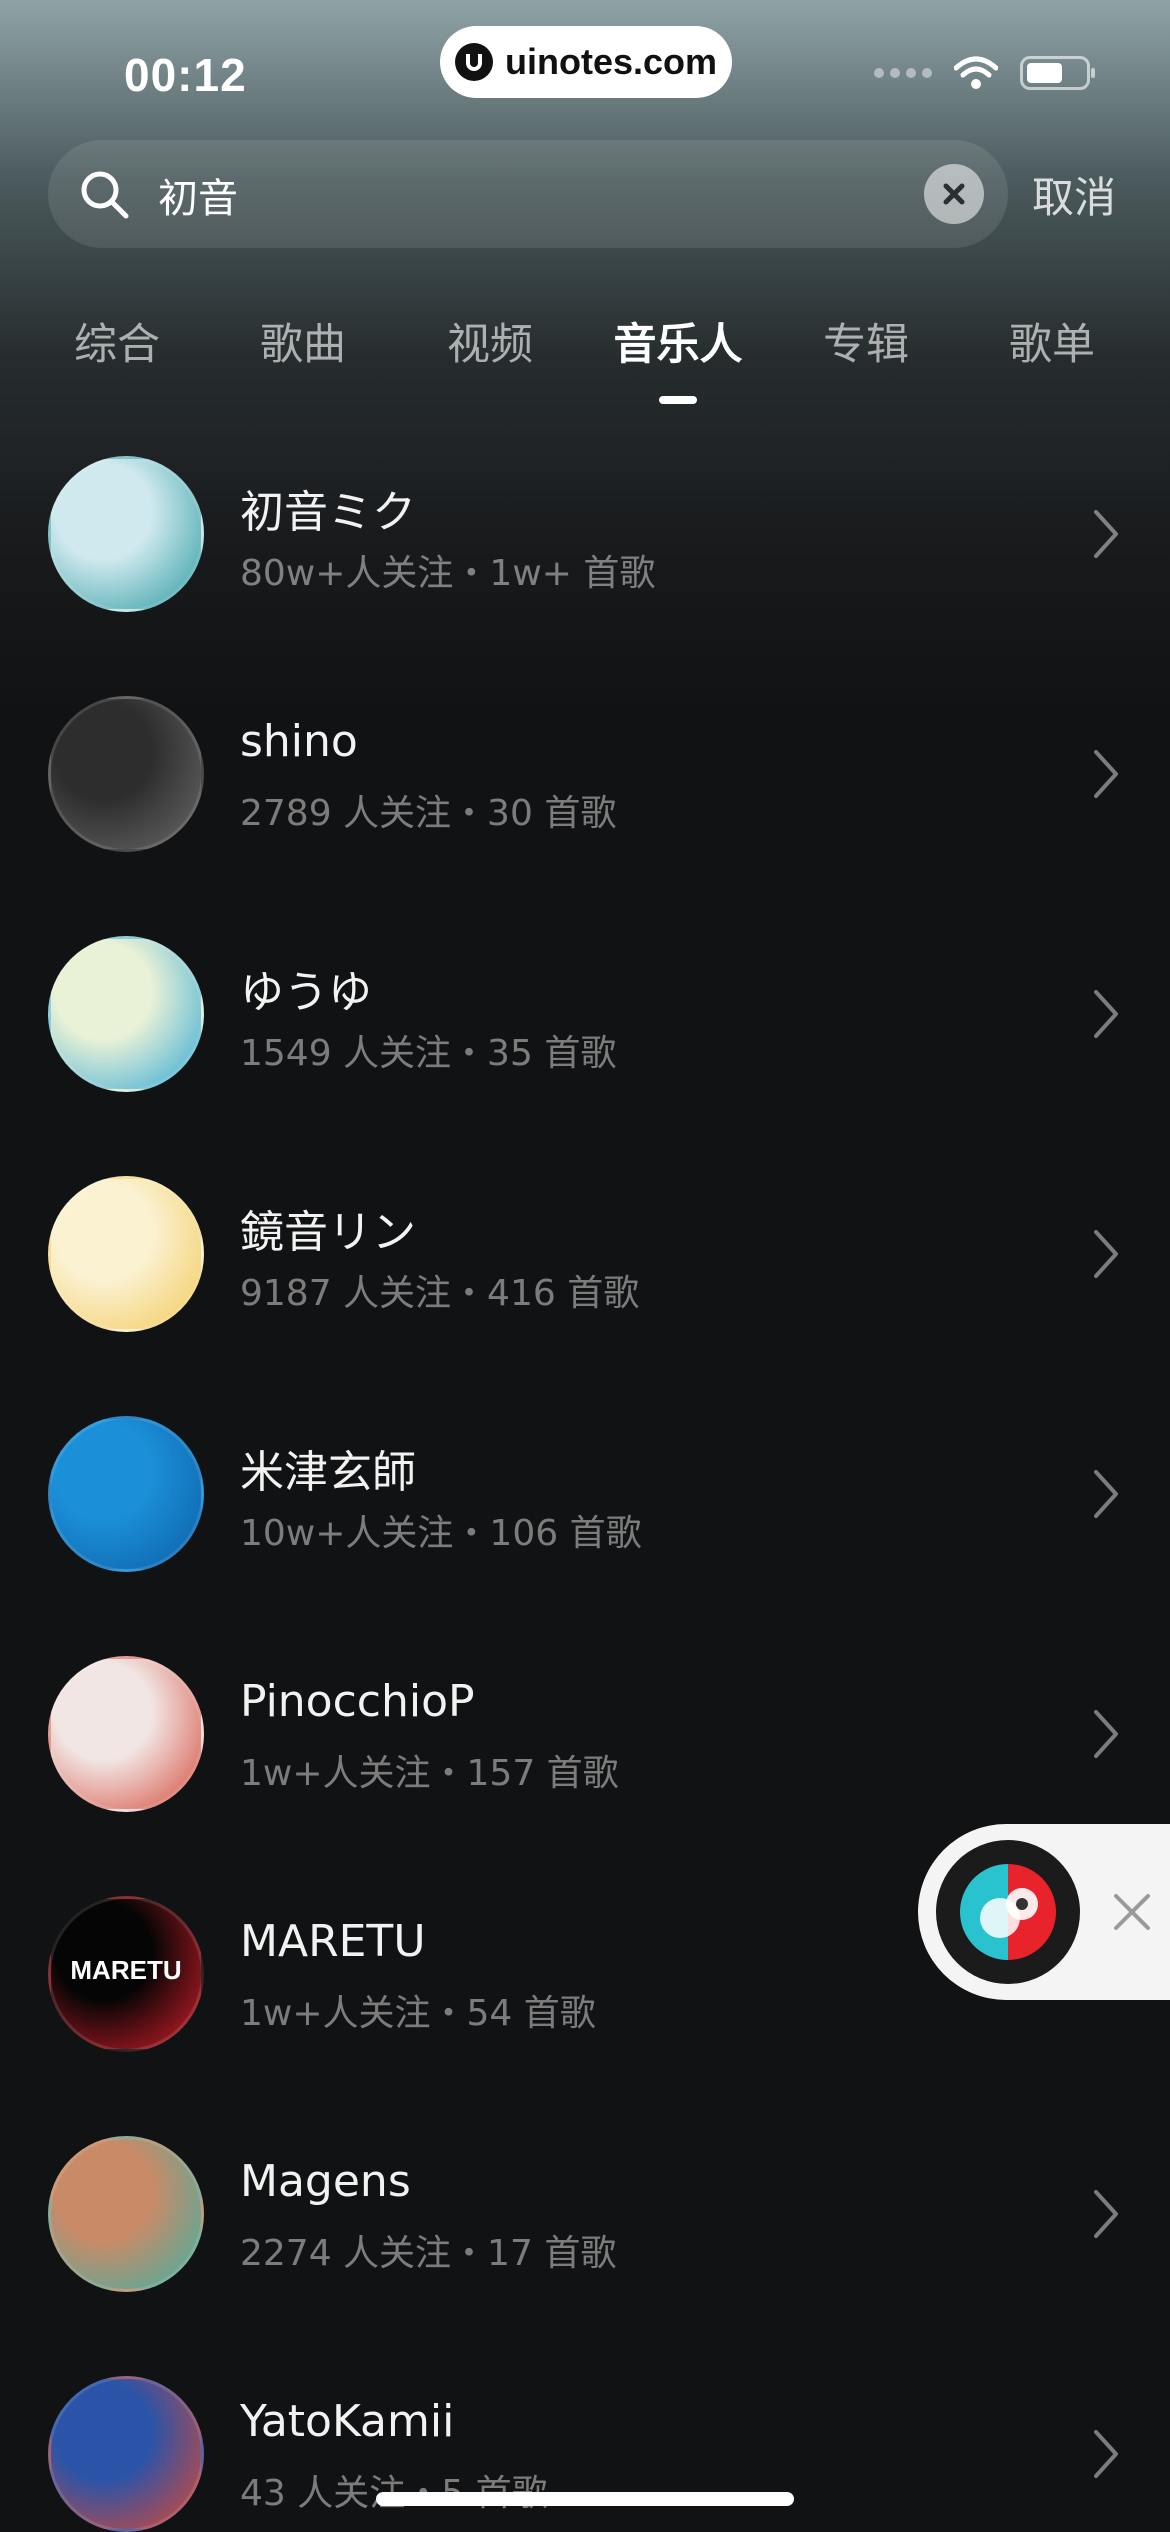  What do you see at coordinates (611, 61) in the screenshot?
I see `watermark-text: uinotes.com` at bounding box center [611, 61].